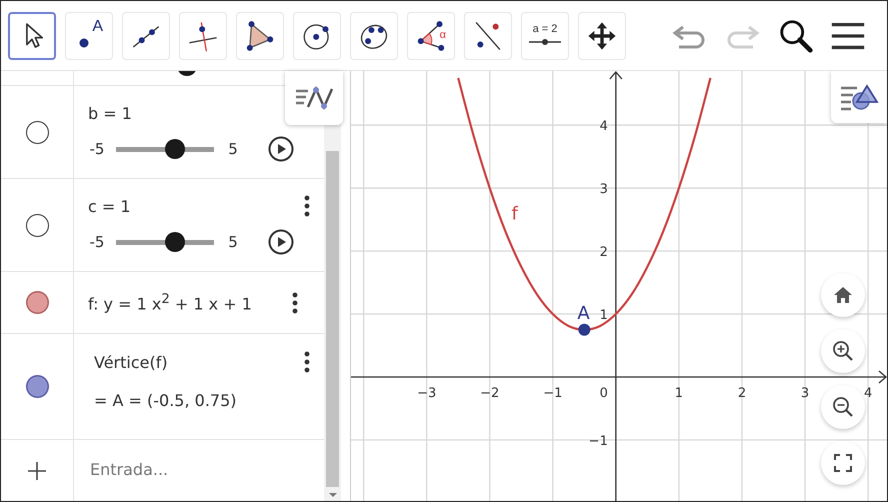 Image resolution: width=888 pixels, height=502 pixels. I want to click on graphics-style-button, so click(859, 97).